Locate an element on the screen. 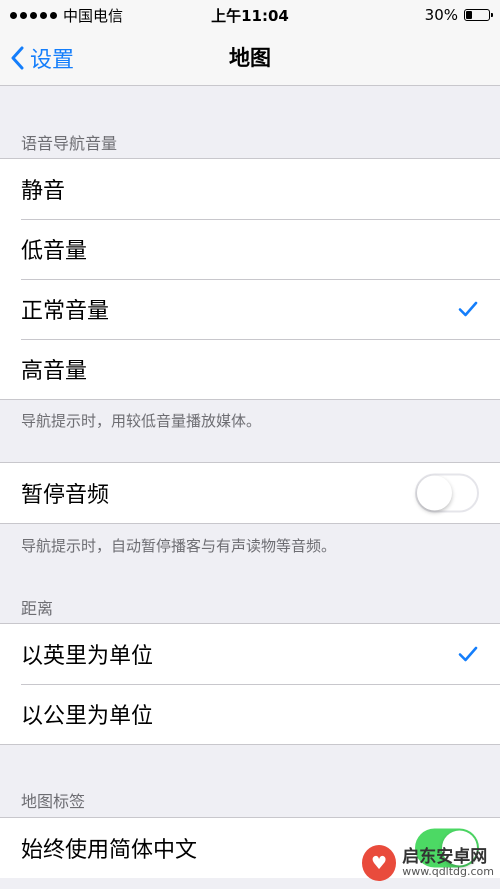 The width and height of the screenshot is (500, 889). distance-group: 以英里为单位 以公里为单位 is located at coordinates (250, 684).